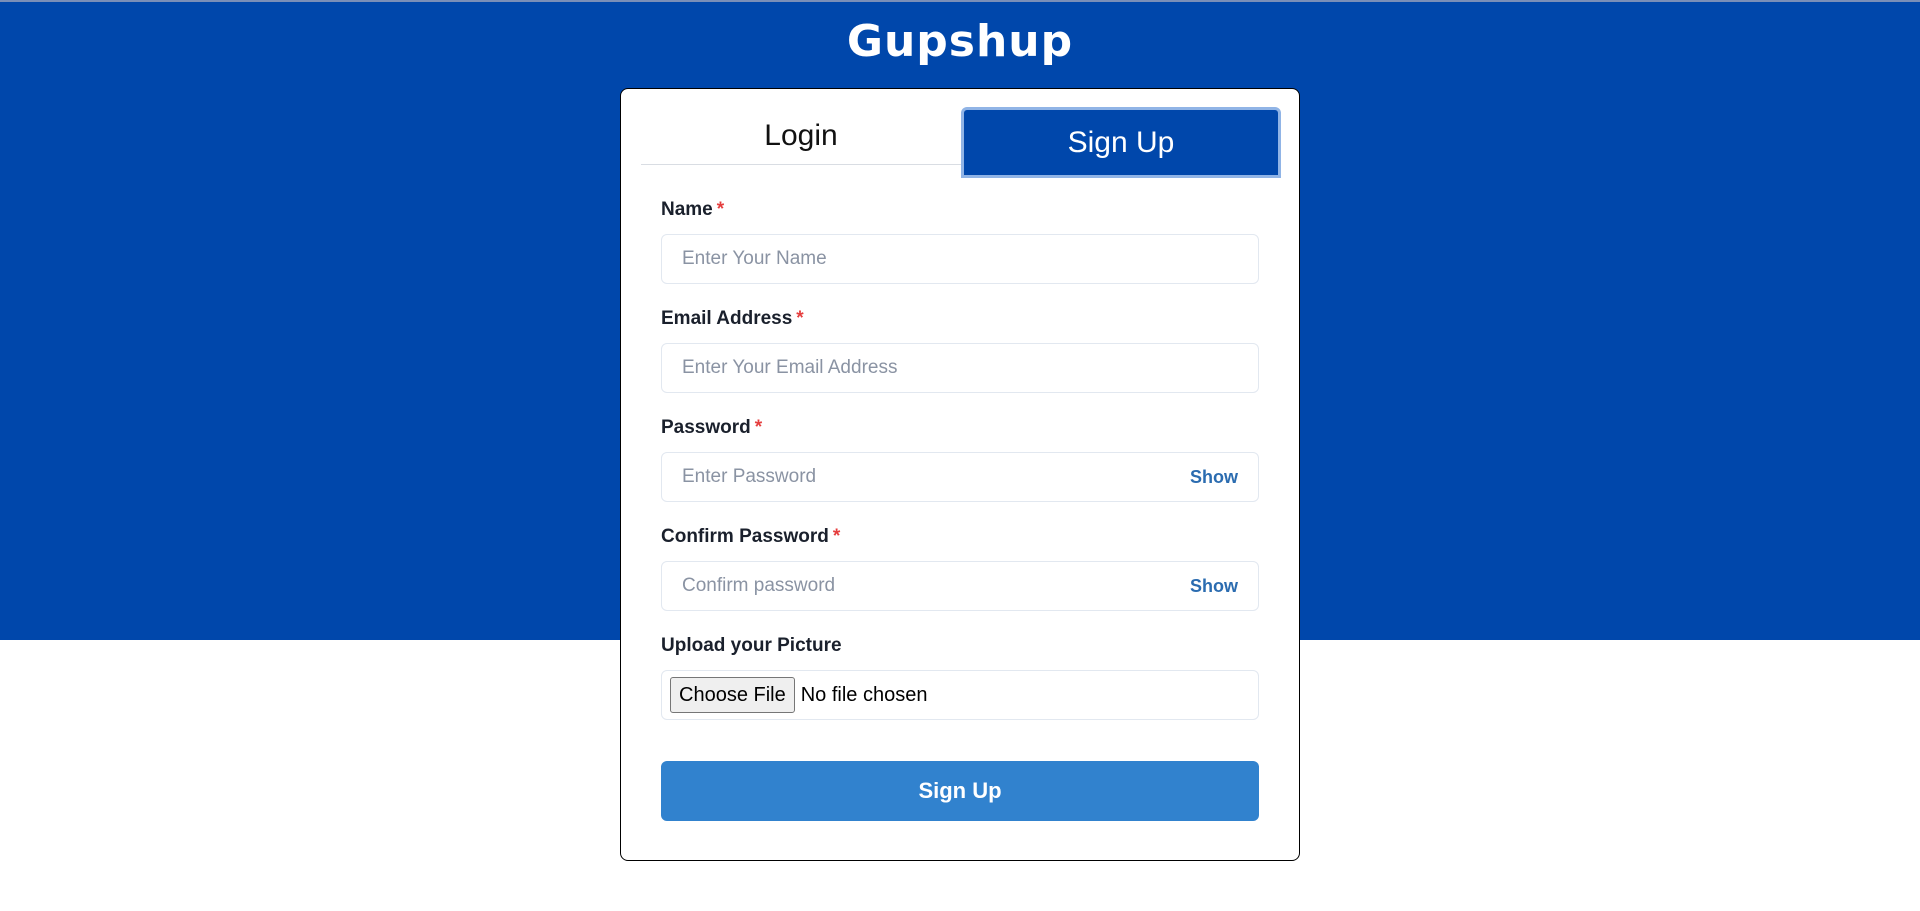 This screenshot has width=1920, height=911. What do you see at coordinates (732, 695) in the screenshot?
I see `choose-file-button: Choose File` at bounding box center [732, 695].